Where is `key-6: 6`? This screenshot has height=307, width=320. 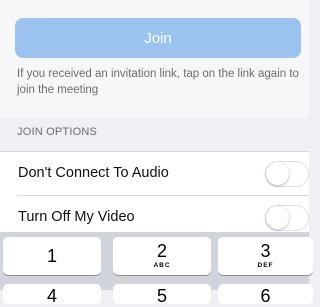
key-6: 6 is located at coordinates (265, 295).